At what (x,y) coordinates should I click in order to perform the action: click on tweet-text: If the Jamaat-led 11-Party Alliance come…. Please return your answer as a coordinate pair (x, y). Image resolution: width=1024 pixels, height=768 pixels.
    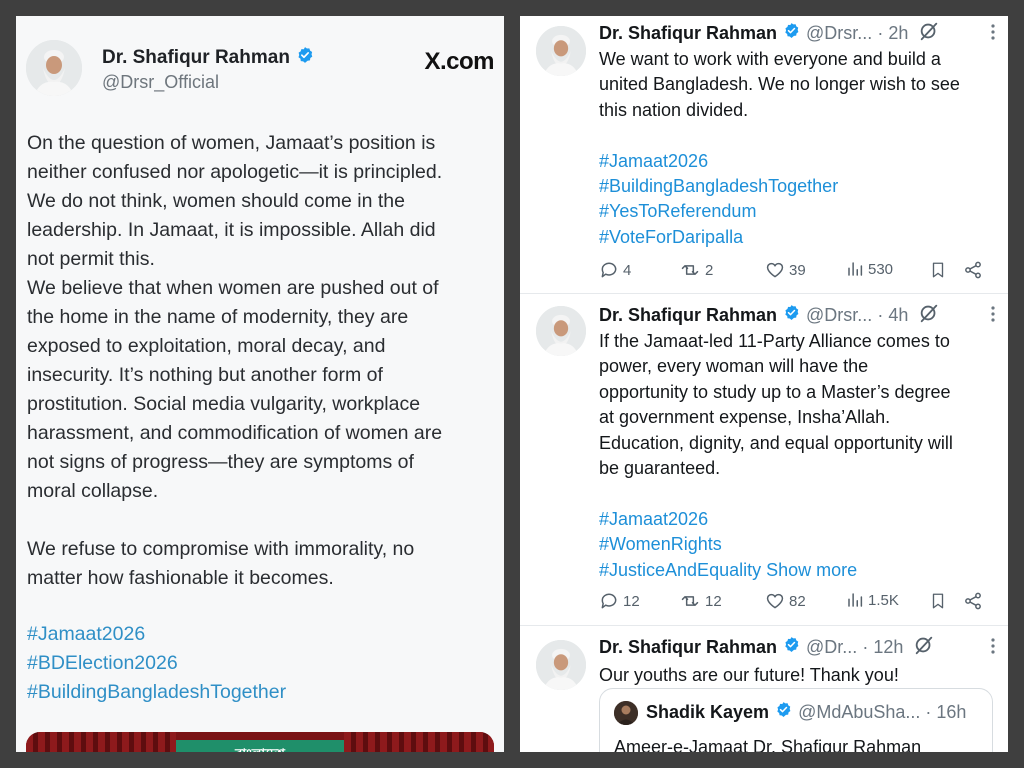
    Looking at the image, I should click on (801, 456).